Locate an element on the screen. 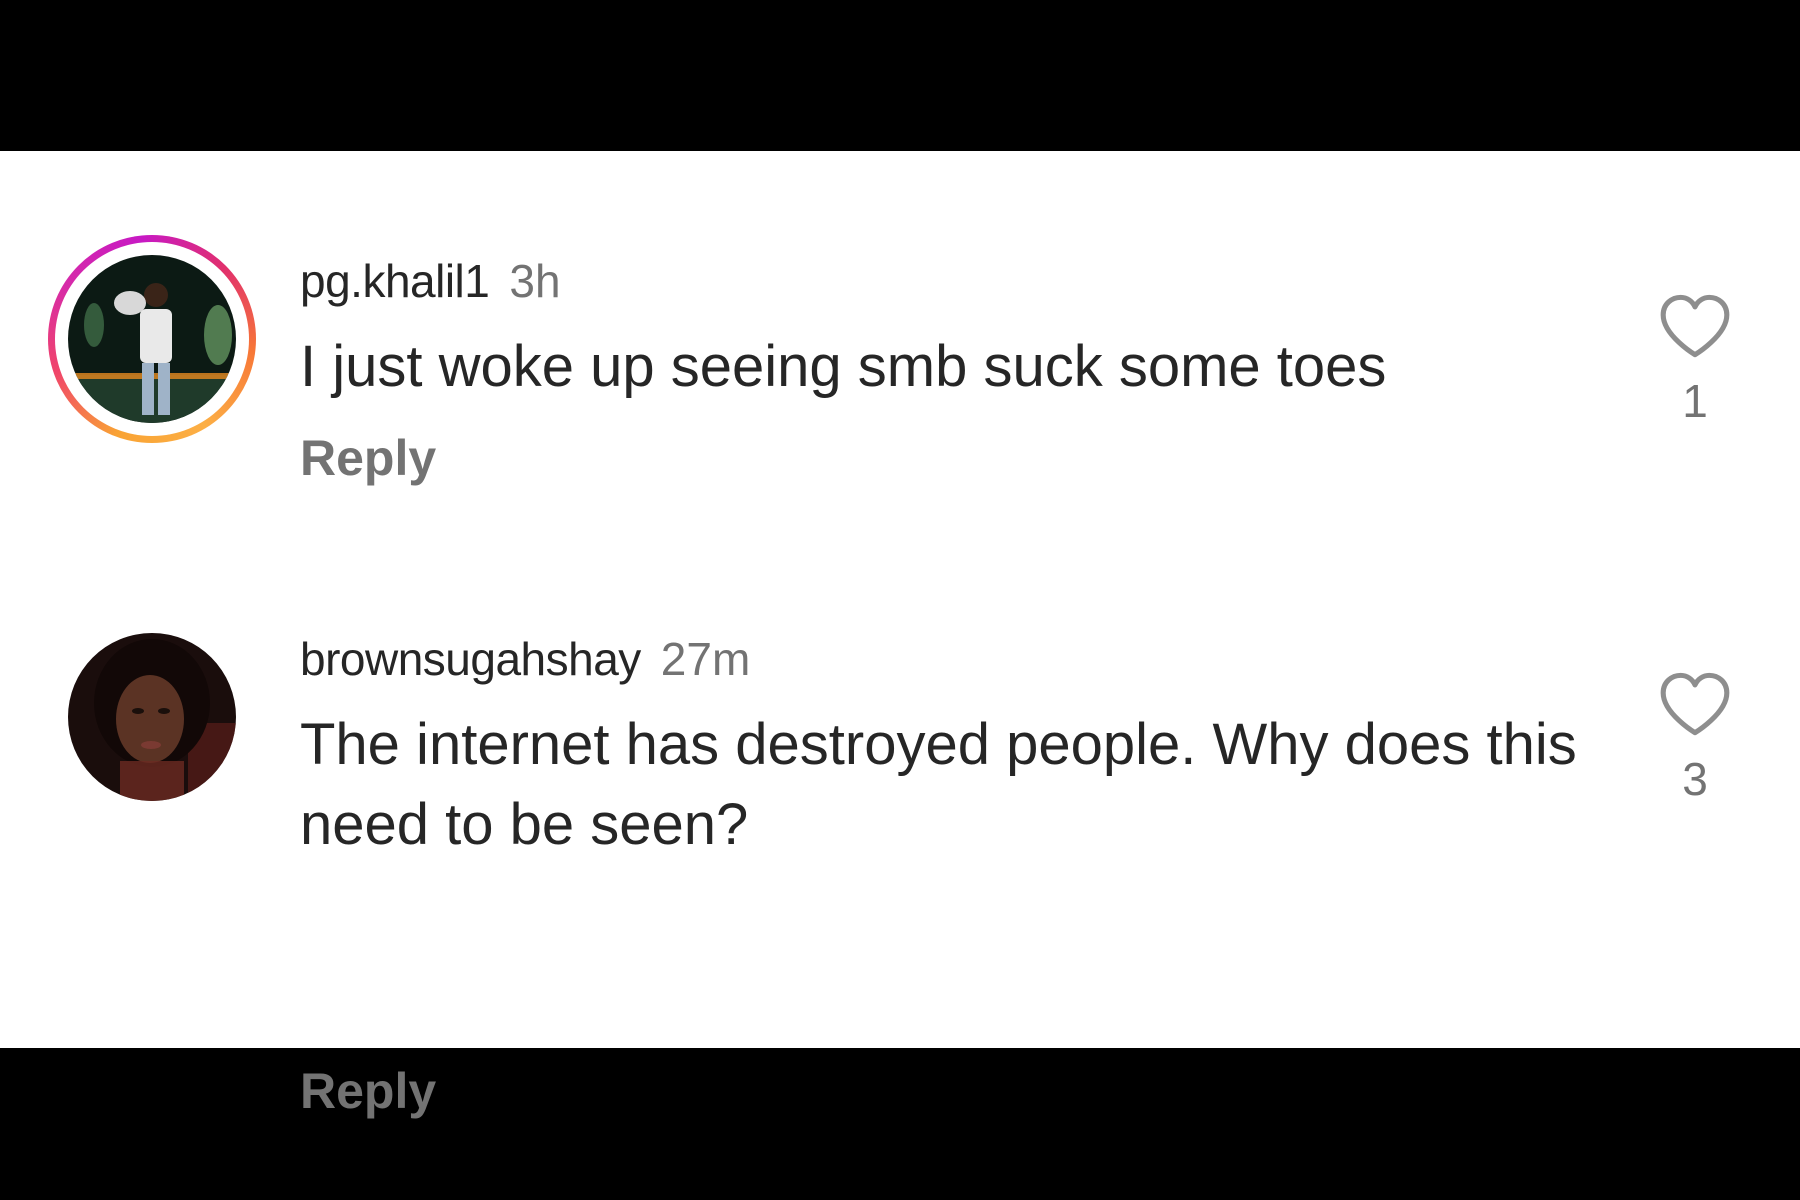 Image resolution: width=1800 pixels, height=1200 pixels. avatar-wrap is located at coordinates (152, 717).